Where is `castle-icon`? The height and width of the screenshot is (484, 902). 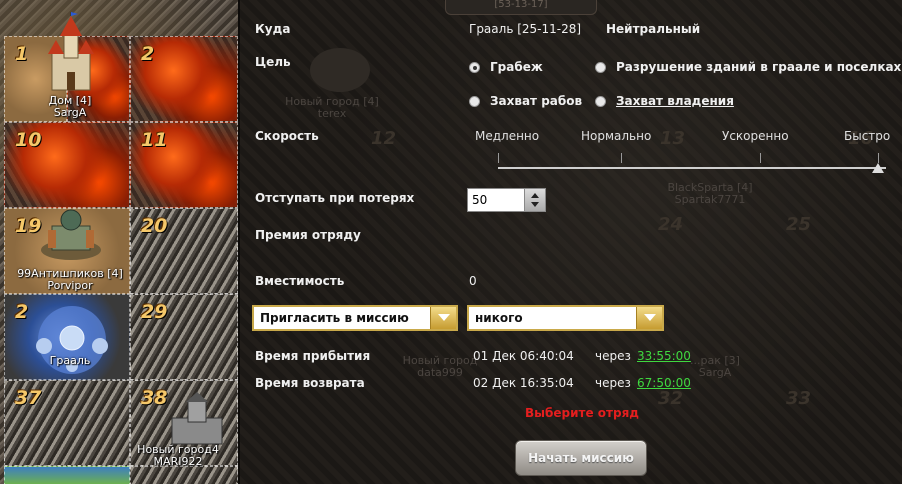 castle-icon is located at coordinates (71, 53).